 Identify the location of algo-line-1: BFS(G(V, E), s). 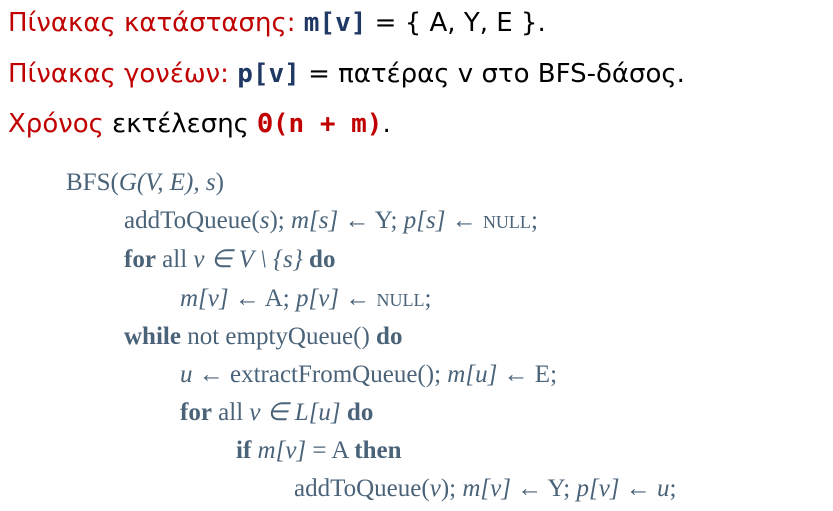
(145, 183).